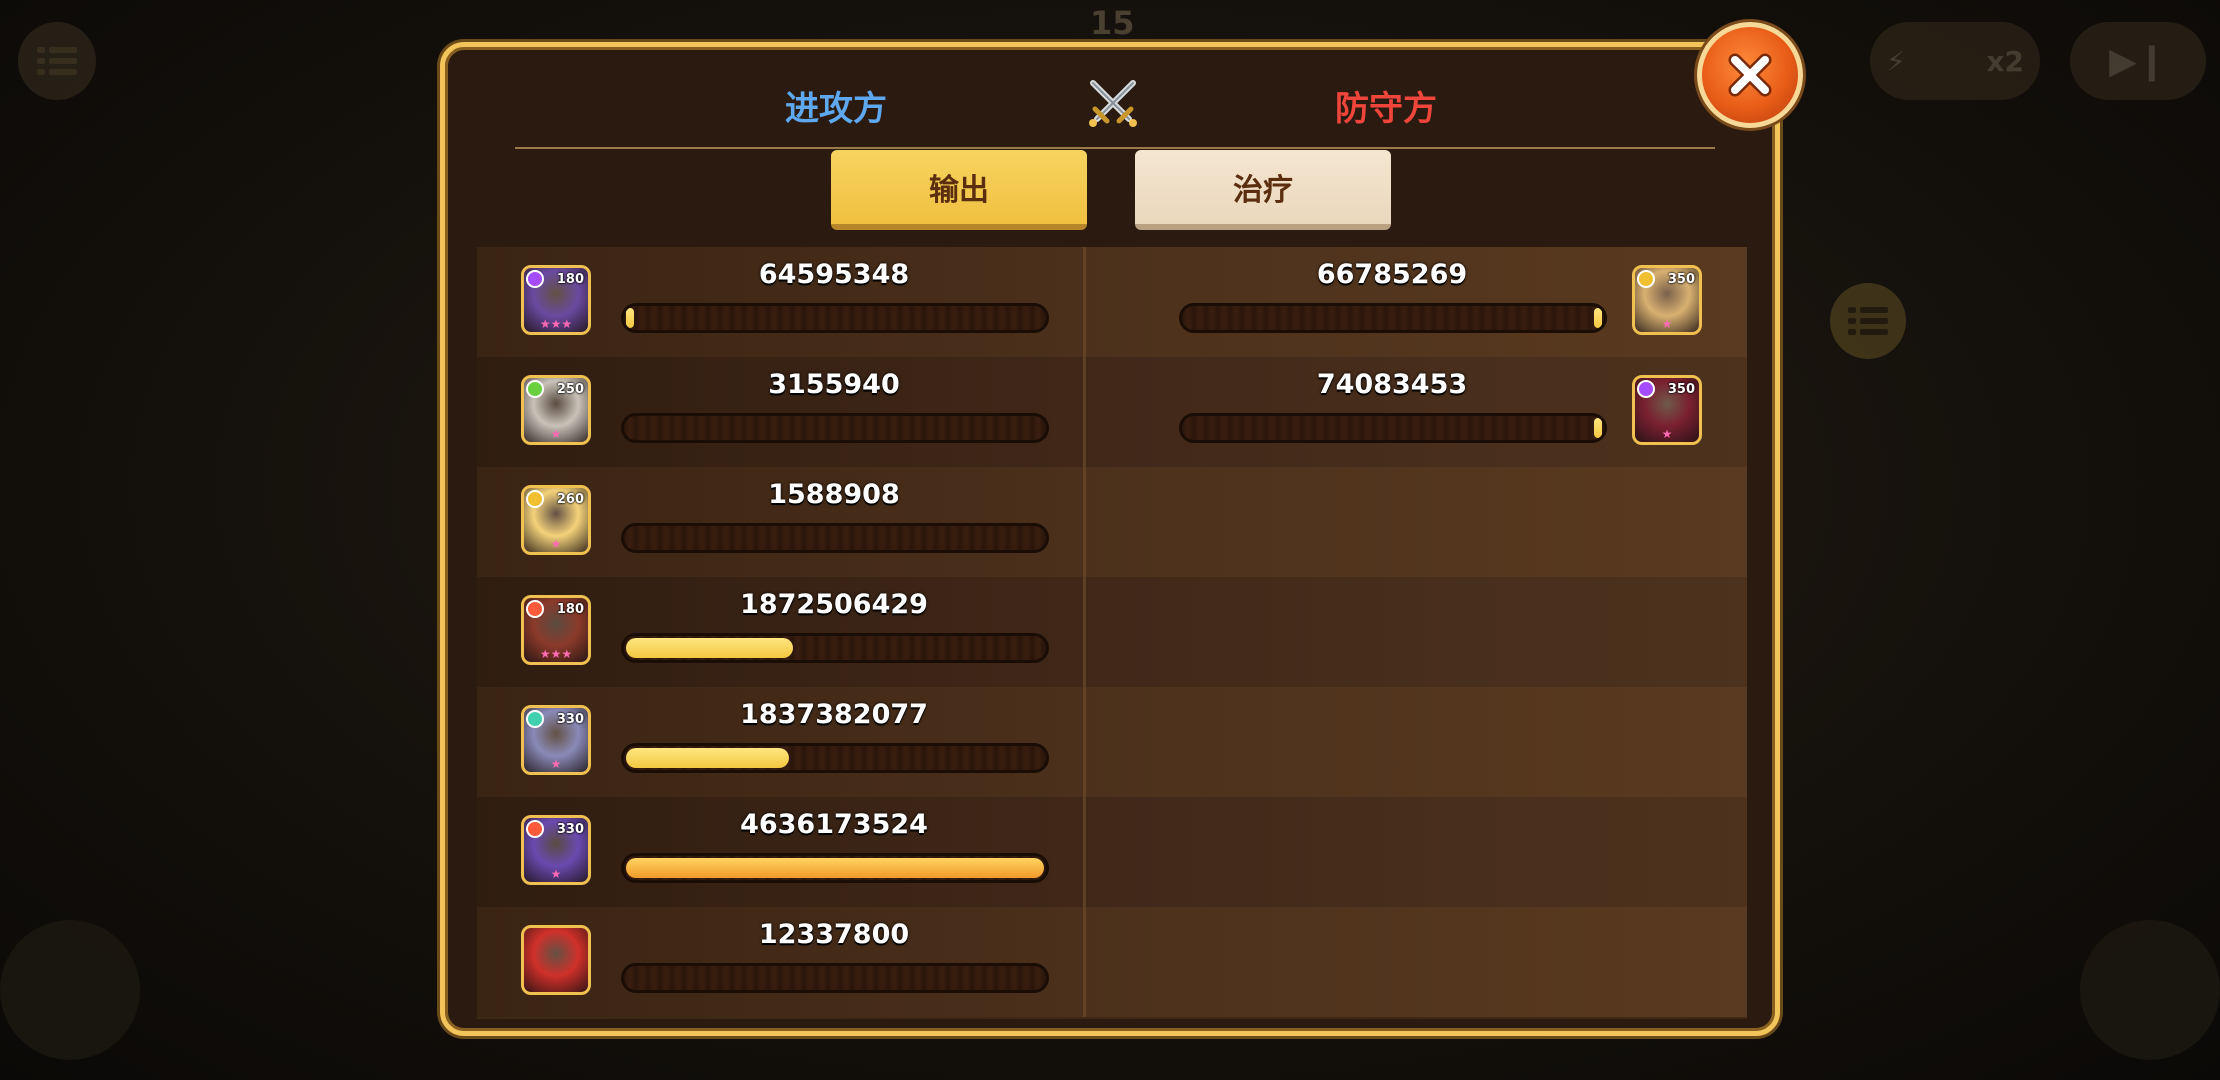  What do you see at coordinates (834, 494) in the screenshot?
I see `attacker-damage-value: 1588908` at bounding box center [834, 494].